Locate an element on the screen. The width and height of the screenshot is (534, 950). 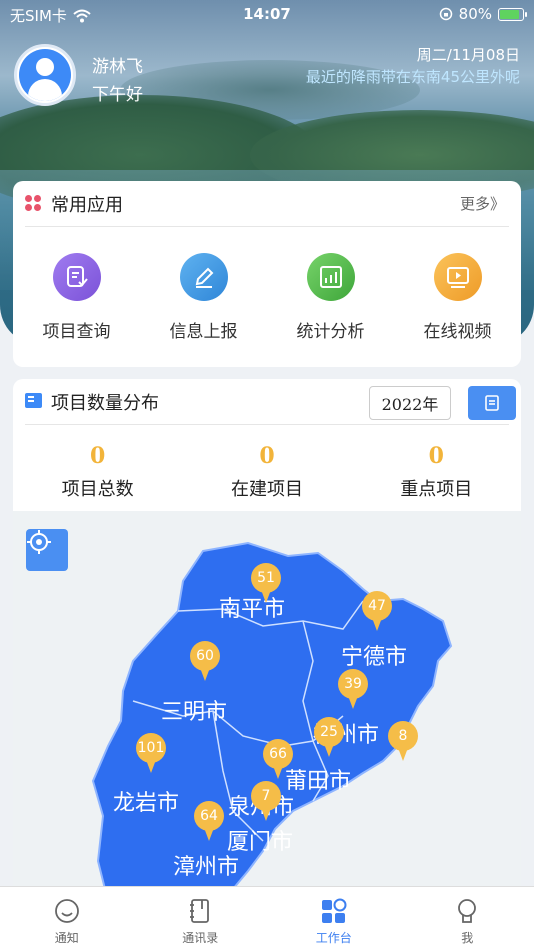
weather-notice: 最近的降雨带在东南45公里外呢 is located at coordinates (412, 77).